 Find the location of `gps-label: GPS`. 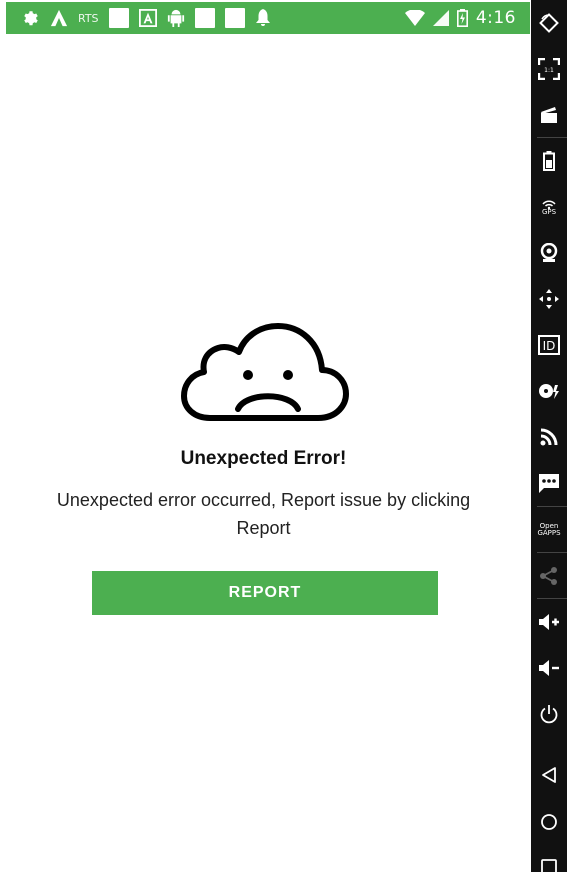

gps-label: GPS is located at coordinates (549, 211).